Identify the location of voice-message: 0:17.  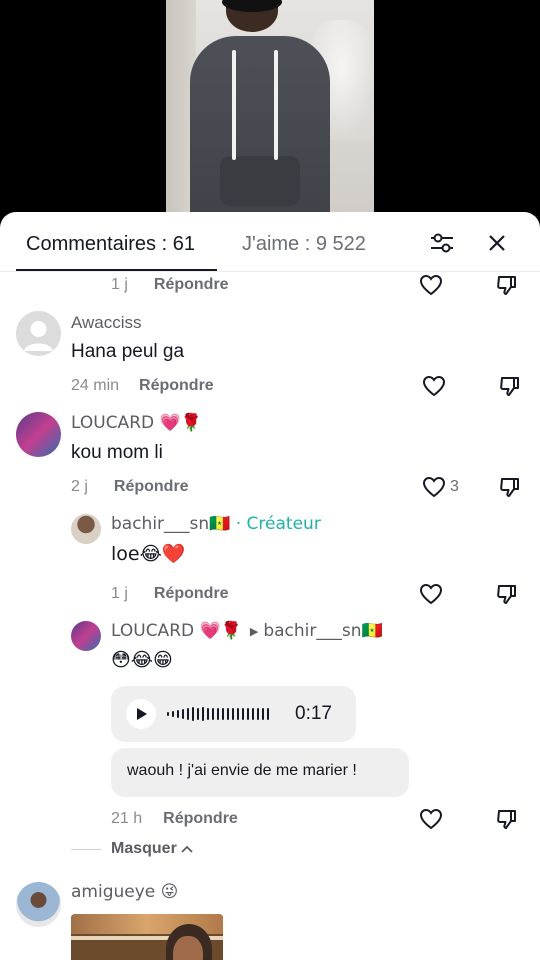
(233, 714).